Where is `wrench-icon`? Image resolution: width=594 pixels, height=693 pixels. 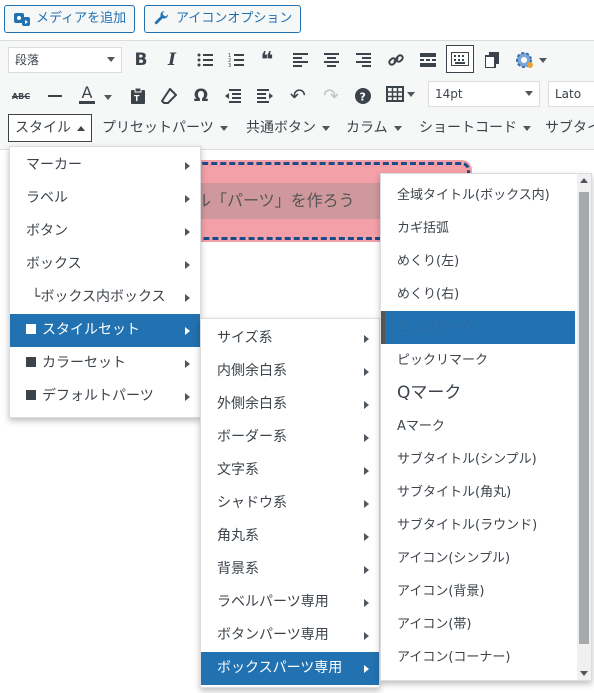 wrench-icon is located at coordinates (162, 19).